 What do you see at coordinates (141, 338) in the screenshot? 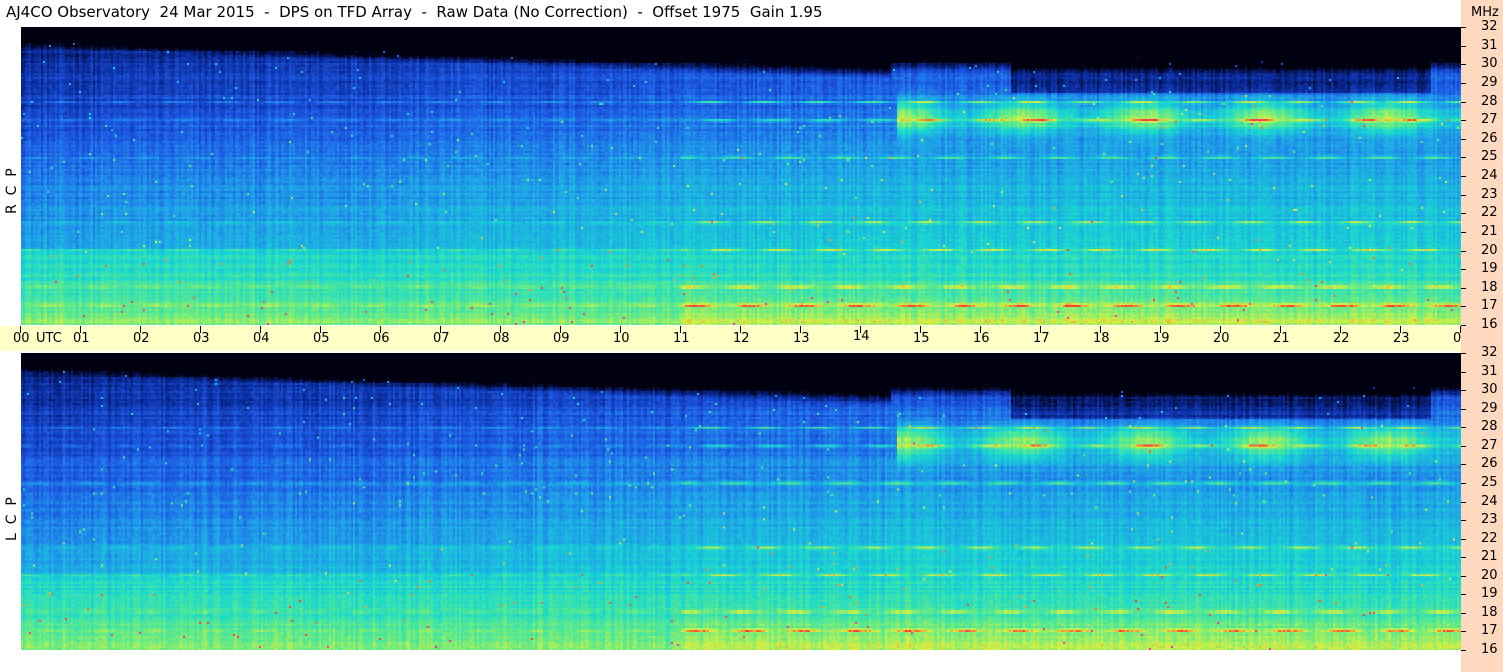
I see `time-tick-label: 02` at bounding box center [141, 338].